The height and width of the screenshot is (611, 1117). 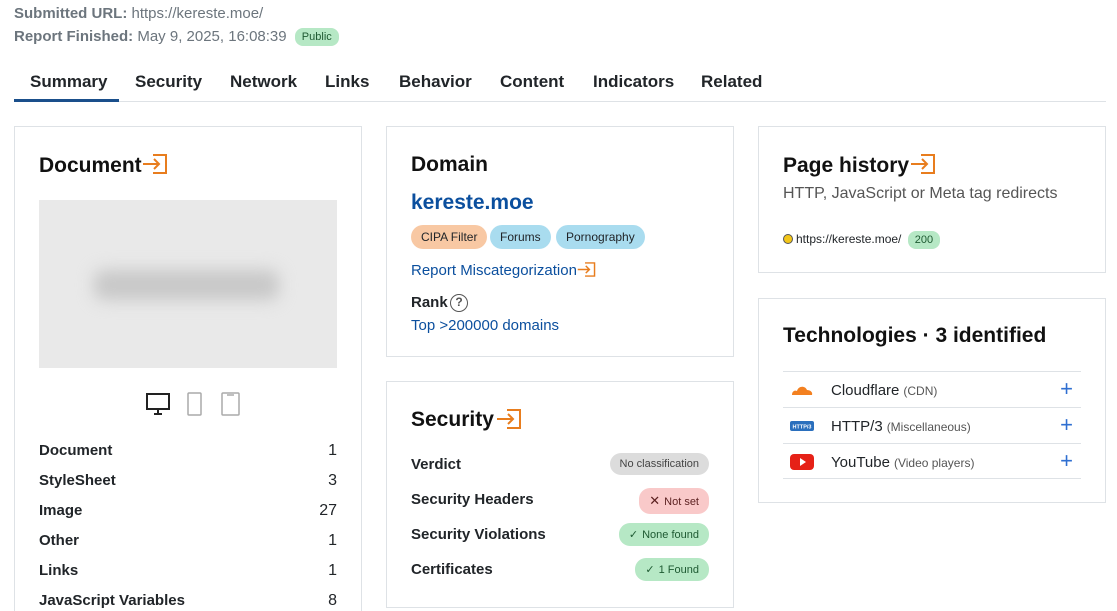 I want to click on device-switcher, so click(x=193, y=404).